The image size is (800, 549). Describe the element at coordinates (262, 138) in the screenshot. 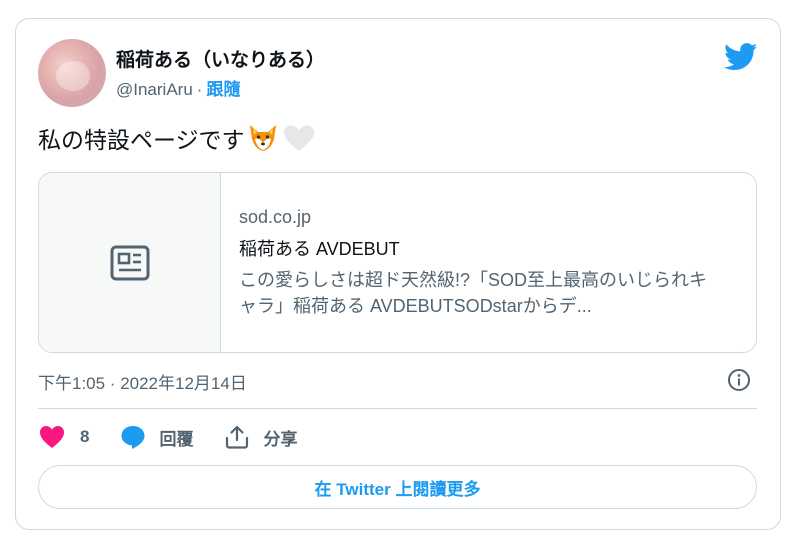

I see `fox-face-emoji` at that location.